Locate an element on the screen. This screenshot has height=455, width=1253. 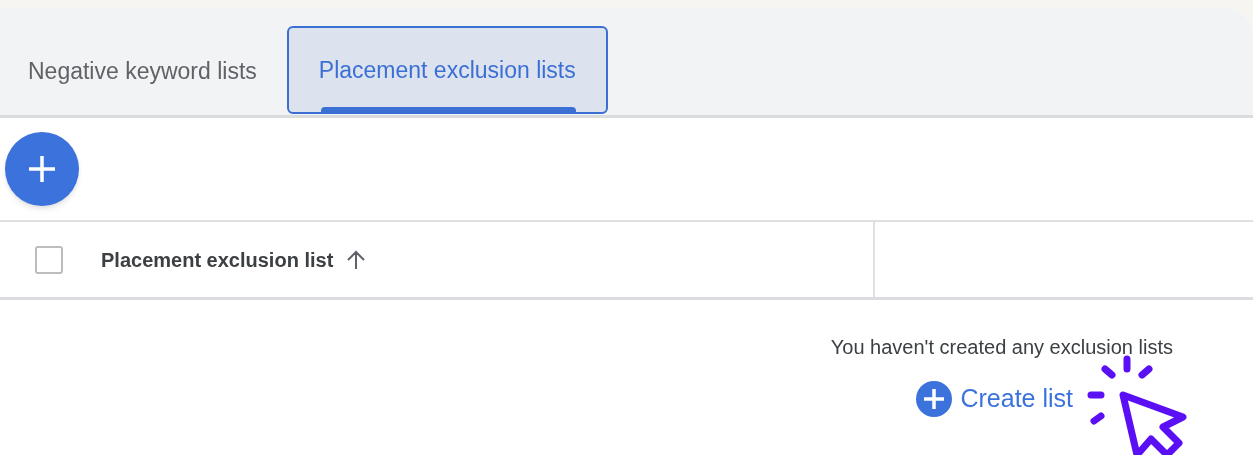
tab: Placement exclusion lists is located at coordinates (447, 70).